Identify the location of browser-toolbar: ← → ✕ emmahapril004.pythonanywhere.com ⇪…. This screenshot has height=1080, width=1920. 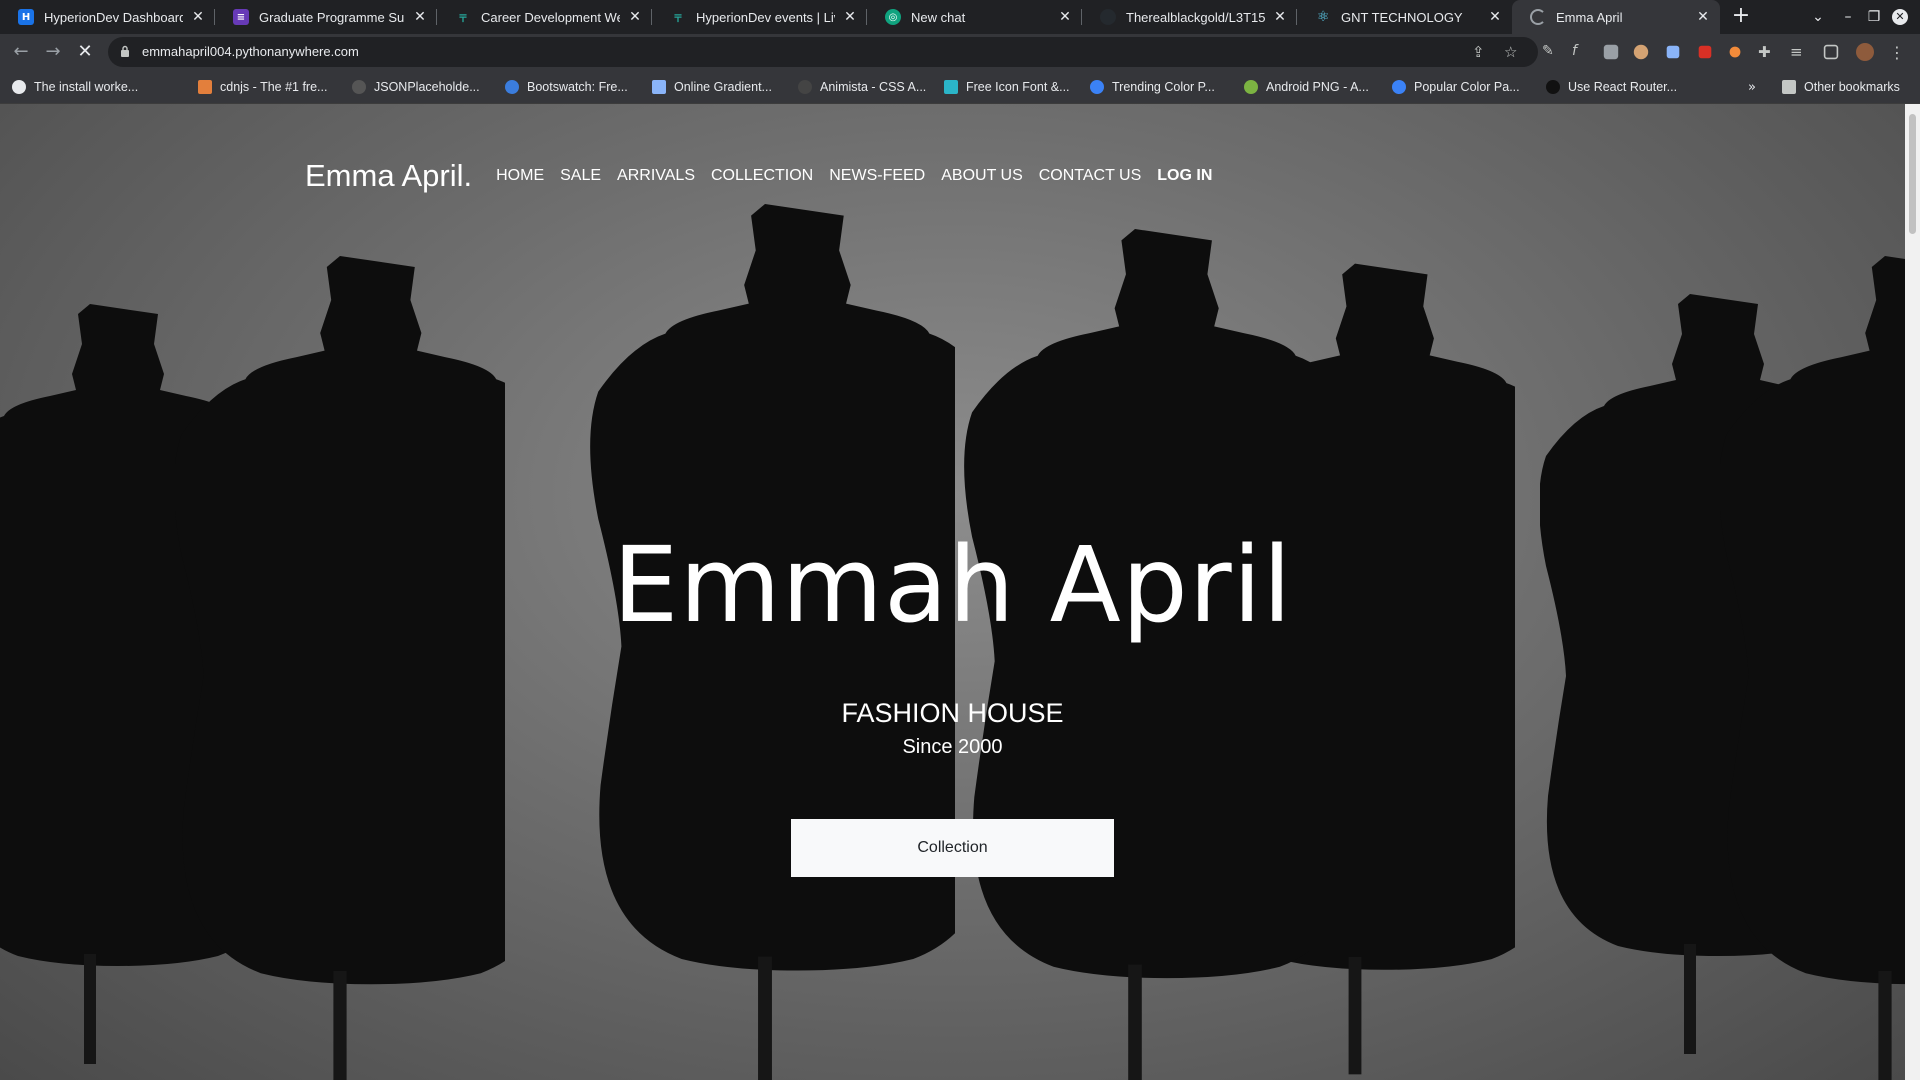
(960, 52).